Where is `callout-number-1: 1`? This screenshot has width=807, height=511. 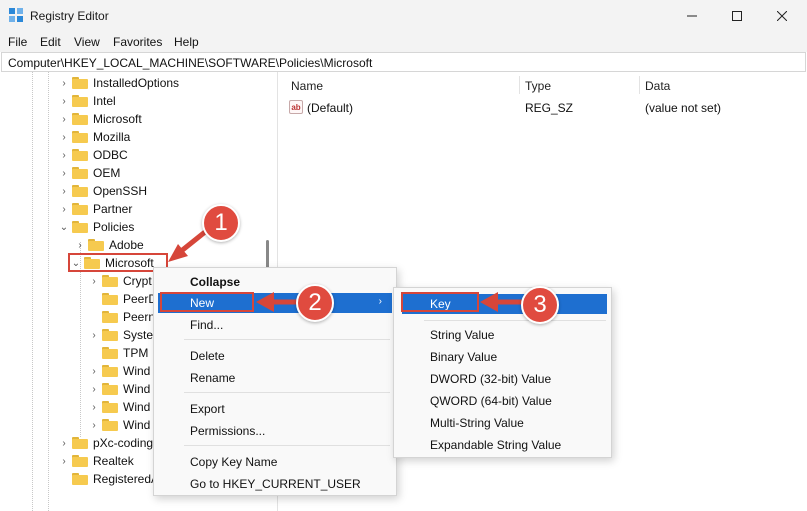
callout-number-1: 1 is located at coordinates (221, 223).